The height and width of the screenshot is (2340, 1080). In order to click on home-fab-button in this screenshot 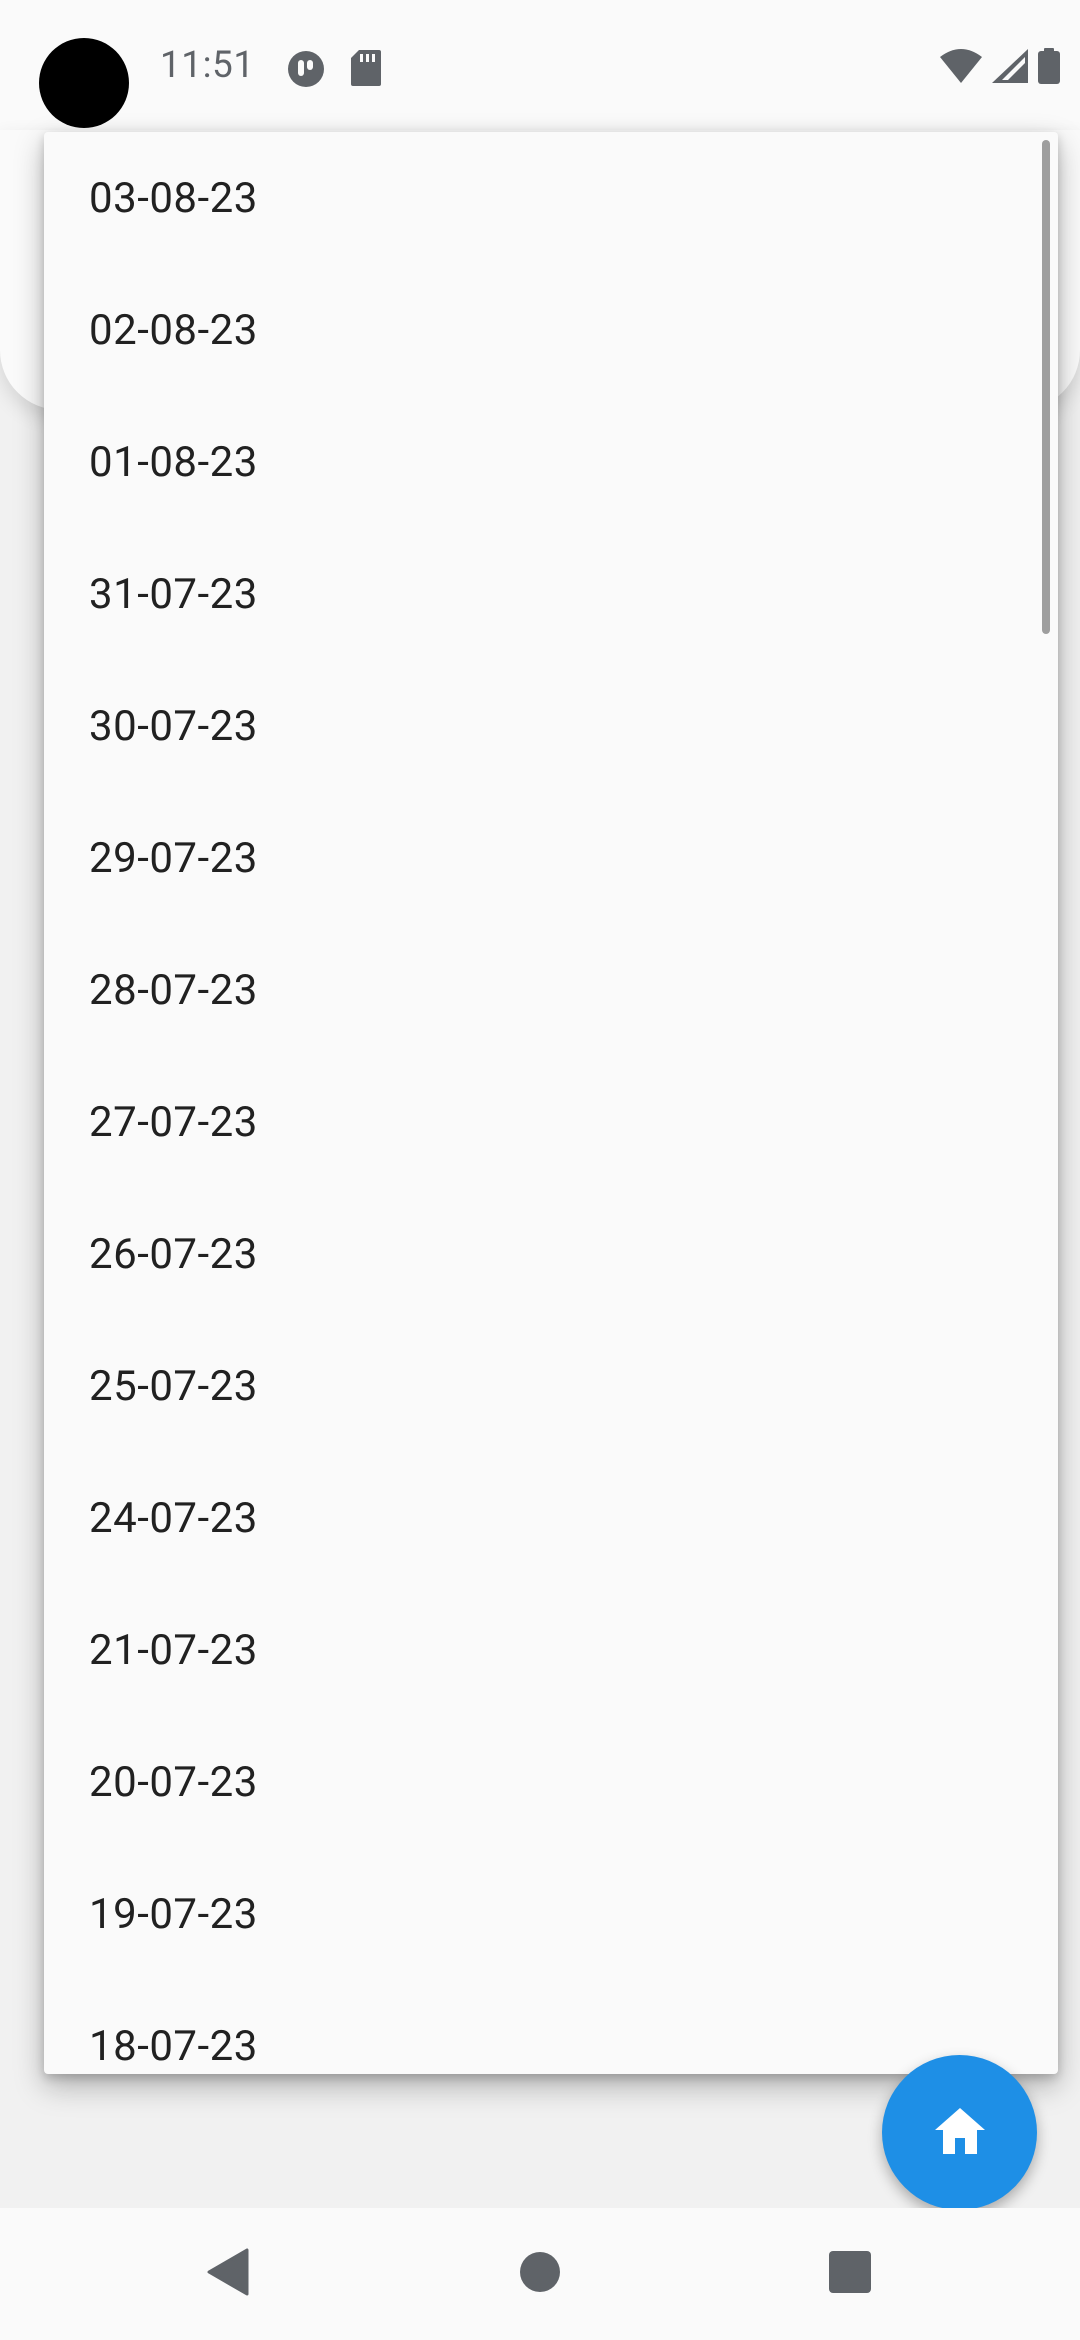, I will do `click(959, 2132)`.